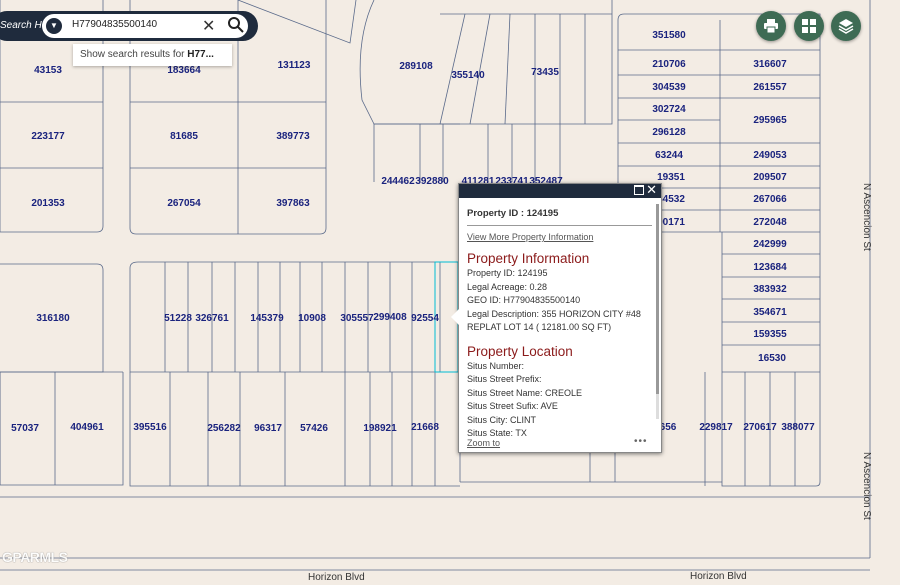 The height and width of the screenshot is (585, 900). Describe the element at coordinates (87, 427) in the screenshot. I see `parcel-label: 404961` at that location.